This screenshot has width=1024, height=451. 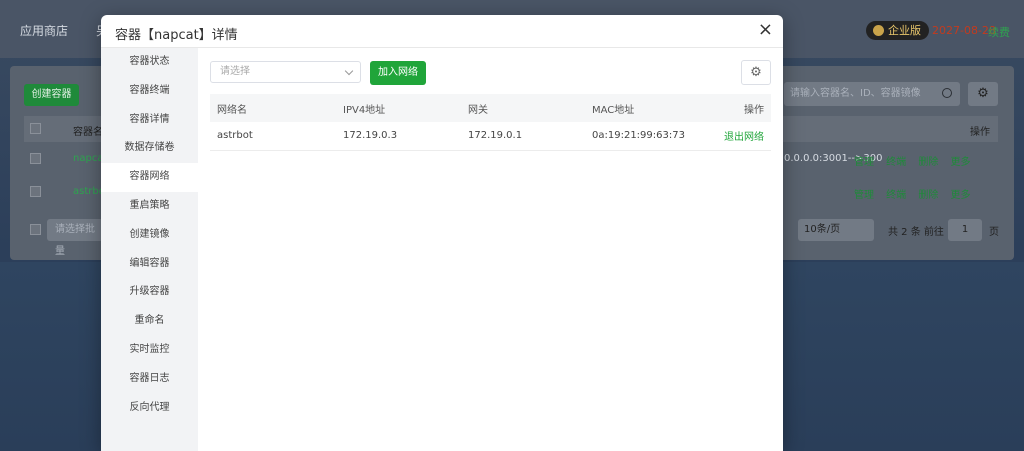 I want to click on sidebar-item-logs: 容器日志, so click(x=149, y=379).